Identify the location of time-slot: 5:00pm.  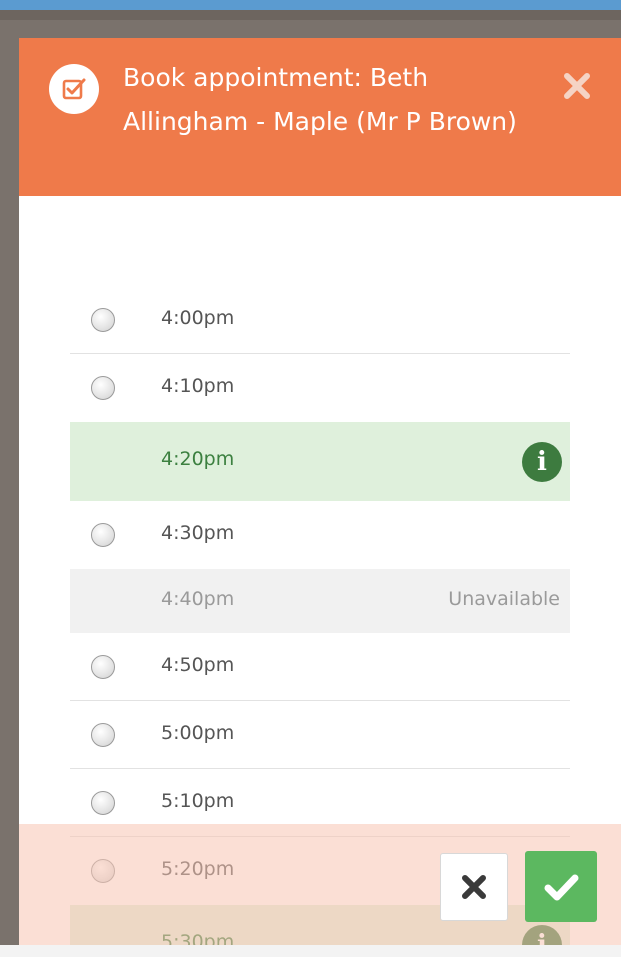
(320, 735).